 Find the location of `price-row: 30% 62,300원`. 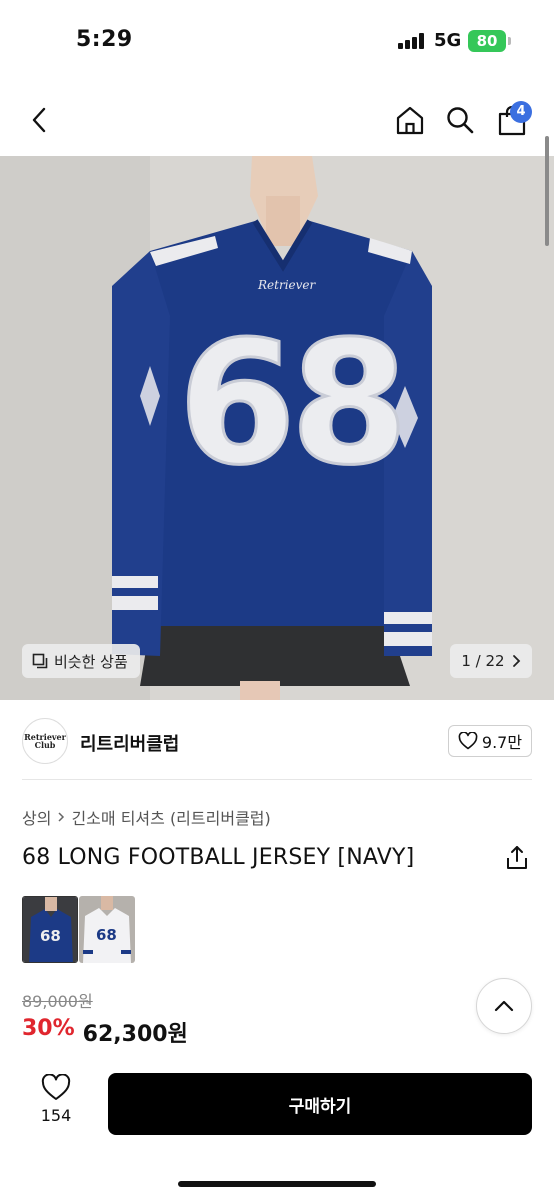

price-row: 30% 62,300원 is located at coordinates (105, 1032).